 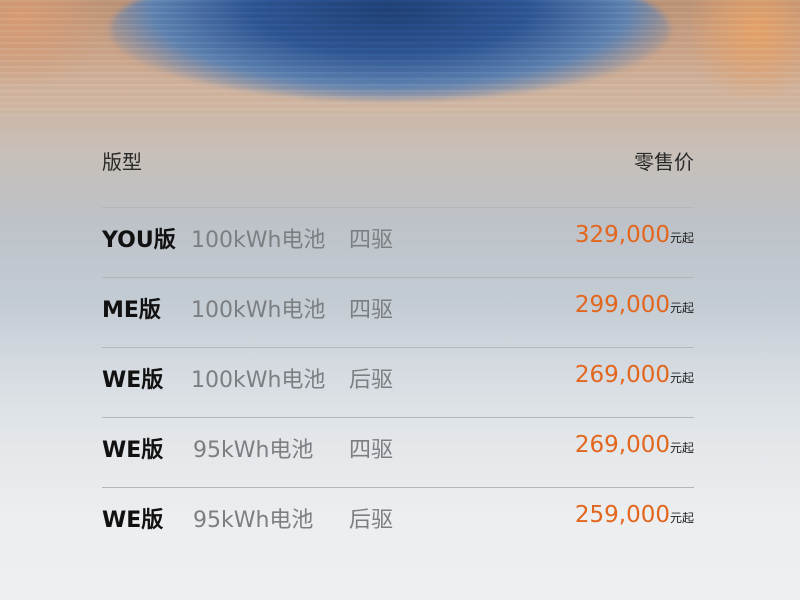 What do you see at coordinates (131, 310) in the screenshot?
I see `row-version: ME版` at bounding box center [131, 310].